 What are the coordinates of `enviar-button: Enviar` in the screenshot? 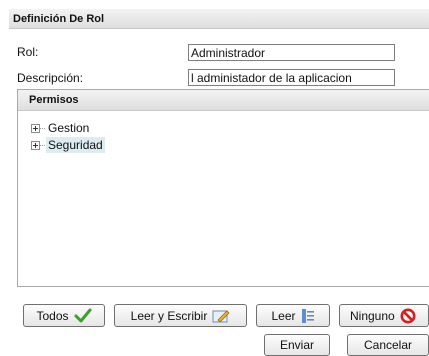 It's located at (297, 345).